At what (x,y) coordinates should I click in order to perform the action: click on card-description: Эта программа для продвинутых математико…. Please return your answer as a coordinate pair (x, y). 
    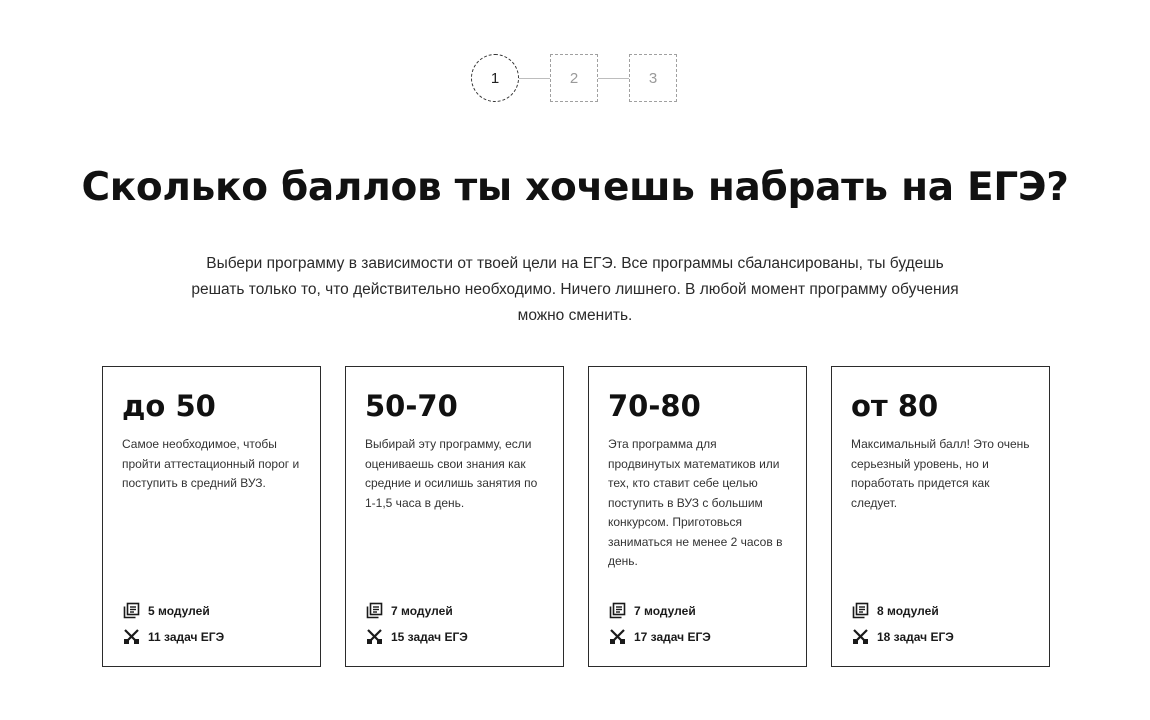
    Looking at the image, I should click on (695, 502).